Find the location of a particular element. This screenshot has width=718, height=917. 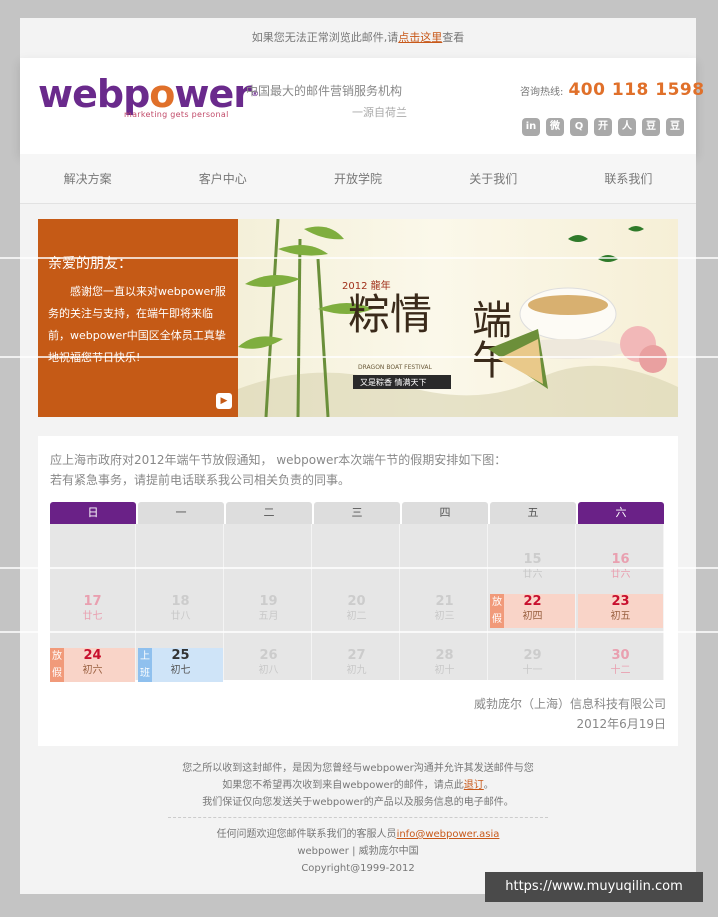

calendar-column: 20 初二 27 初九 is located at coordinates (357, 602).